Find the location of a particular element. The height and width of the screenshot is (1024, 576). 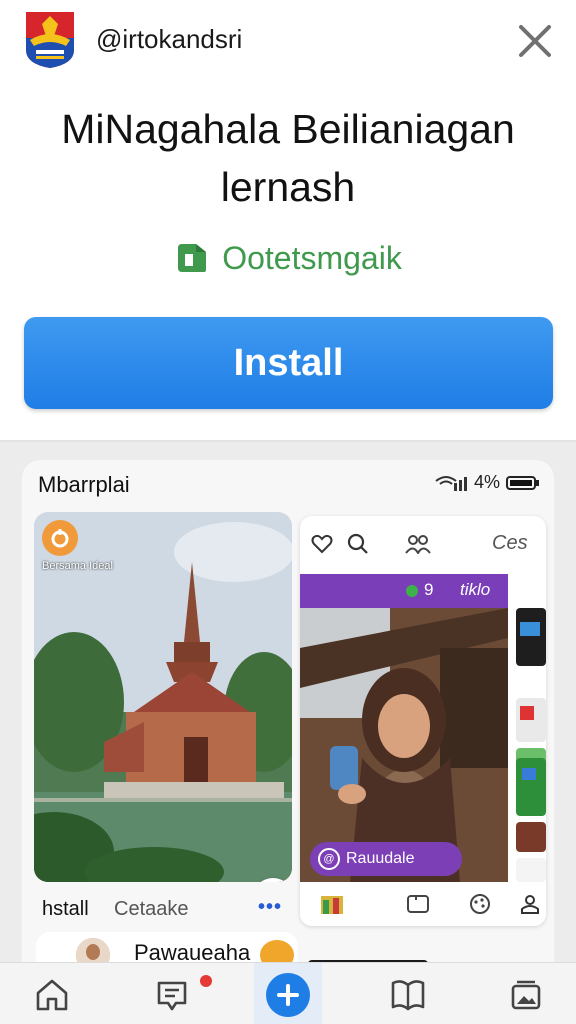

banner-label: tiklo is located at coordinates (475, 589).